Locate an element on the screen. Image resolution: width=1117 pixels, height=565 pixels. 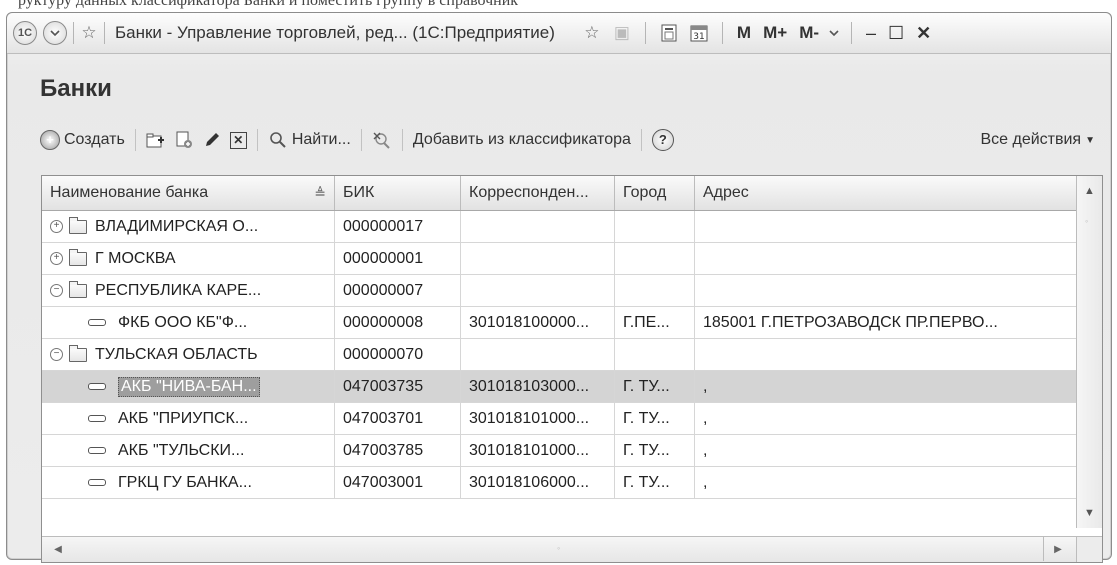
column-header-label: БИК is located at coordinates (359, 192).